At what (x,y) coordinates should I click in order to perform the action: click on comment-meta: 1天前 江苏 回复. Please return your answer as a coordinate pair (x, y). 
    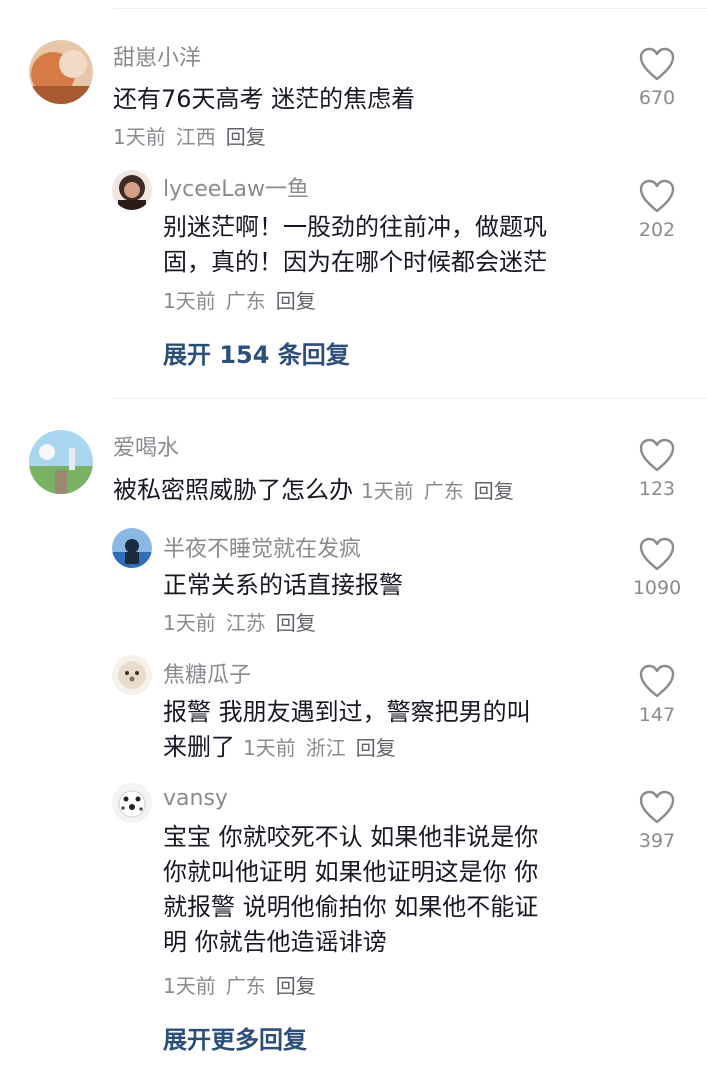
    Looking at the image, I should click on (244, 621).